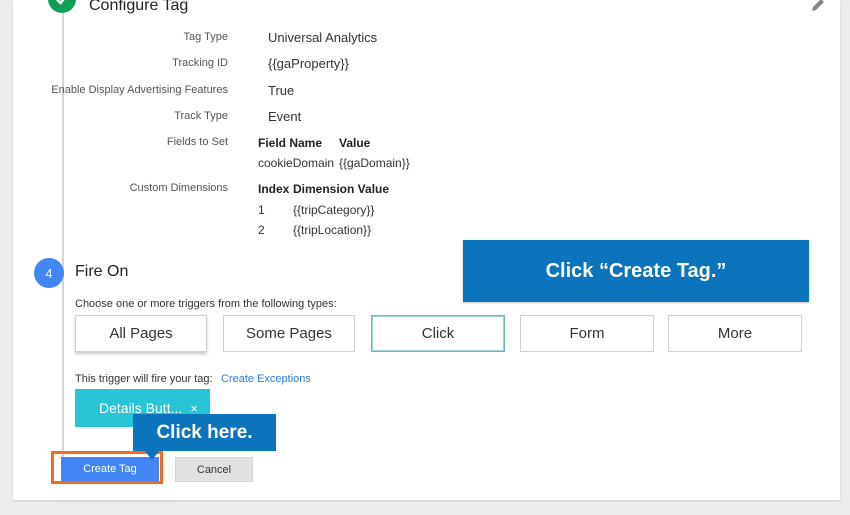 Image resolution: width=850 pixels, height=515 pixels. I want to click on step-complete-check-icon, so click(62, 6).